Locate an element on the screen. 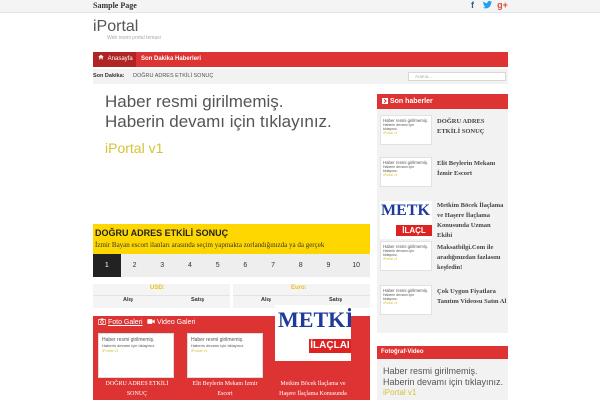  gallery-caption-1: DOĞRU ADRES ETKİLİ SONUÇ is located at coordinates (137, 389).